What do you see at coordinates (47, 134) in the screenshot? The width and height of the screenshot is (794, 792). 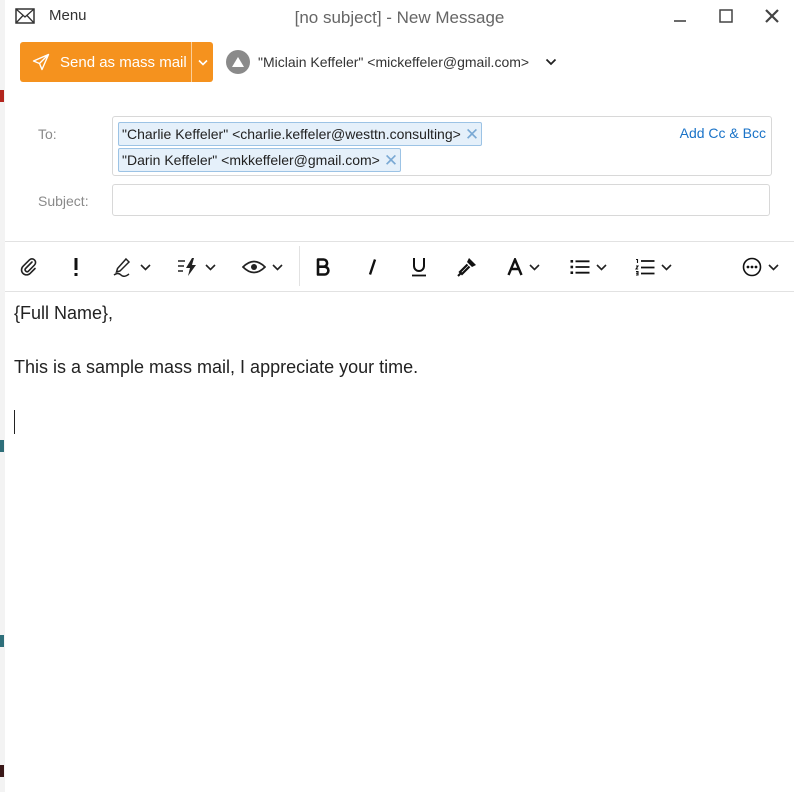 I see `to-label: To:` at bounding box center [47, 134].